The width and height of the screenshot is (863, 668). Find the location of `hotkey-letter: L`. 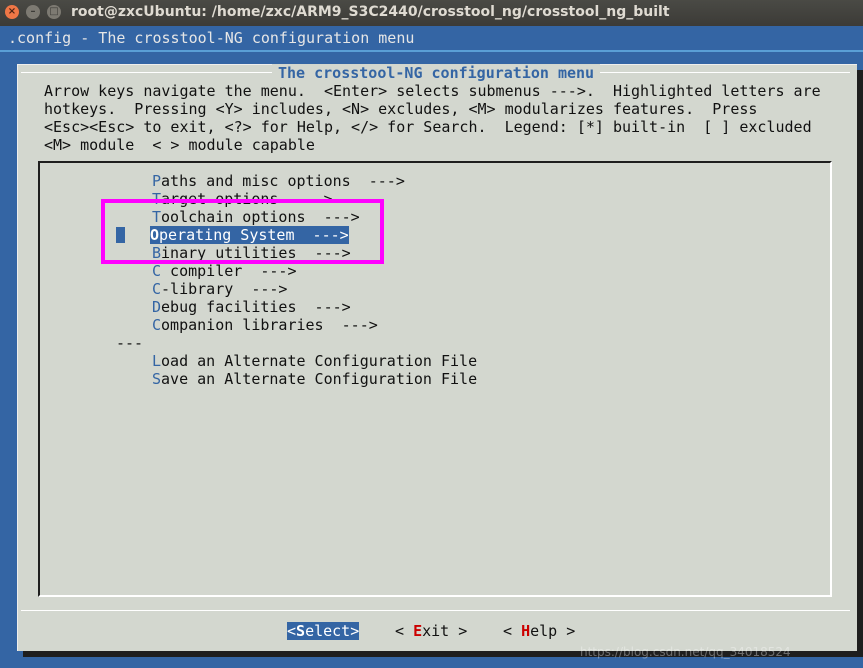

hotkey-letter: L is located at coordinates (157, 361).